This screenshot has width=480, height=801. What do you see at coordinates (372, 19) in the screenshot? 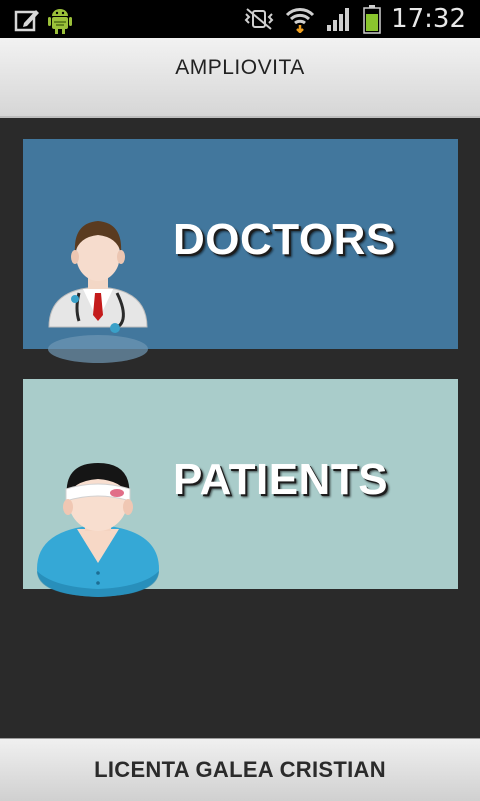
I see `battery-icon` at bounding box center [372, 19].